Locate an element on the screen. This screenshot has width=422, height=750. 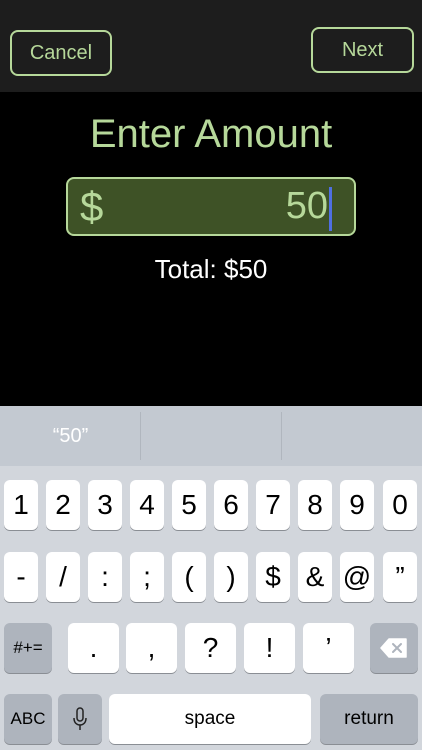
navigation-bar: Cancel Next is located at coordinates (211, 46).